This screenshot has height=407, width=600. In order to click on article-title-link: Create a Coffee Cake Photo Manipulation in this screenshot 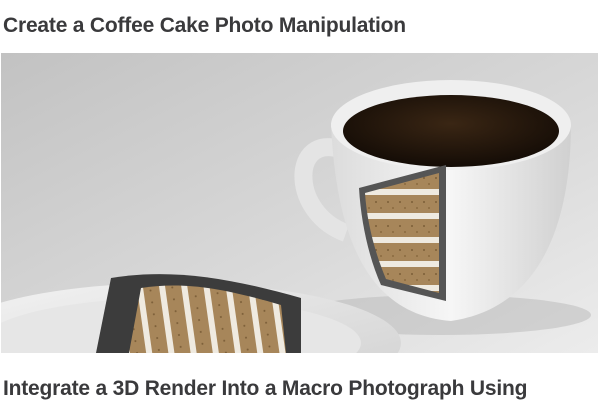, I will do `click(204, 26)`.